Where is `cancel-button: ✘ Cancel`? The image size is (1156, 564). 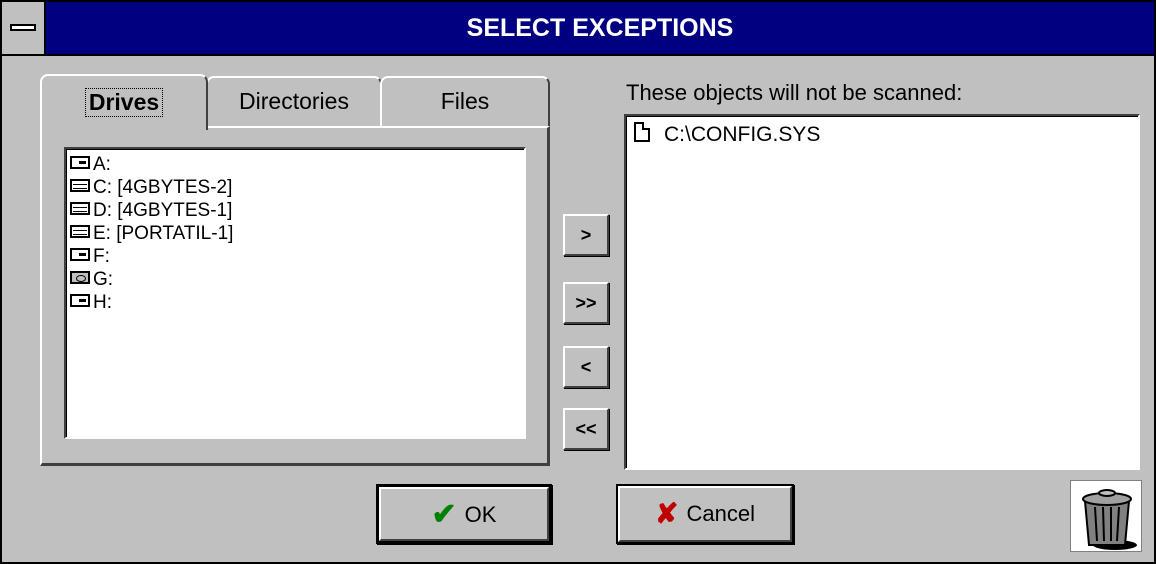
cancel-button: ✘ Cancel is located at coordinates (705, 514).